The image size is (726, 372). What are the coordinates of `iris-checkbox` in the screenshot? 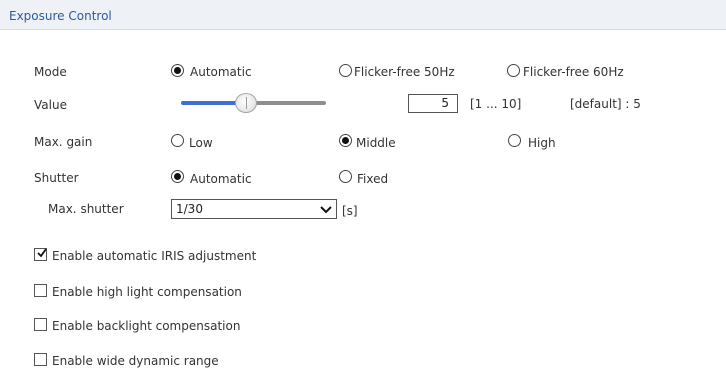 It's located at (40, 254).